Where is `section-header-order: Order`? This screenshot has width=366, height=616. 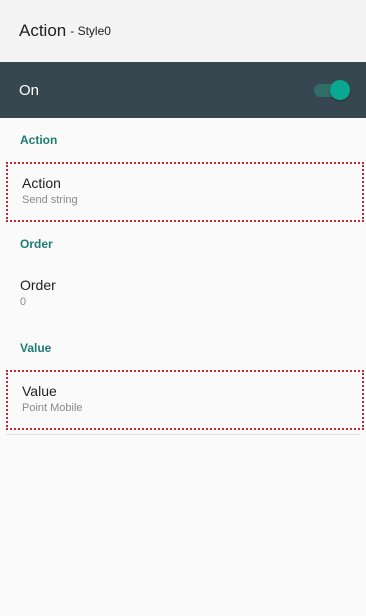
section-header-order: Order is located at coordinates (36, 244).